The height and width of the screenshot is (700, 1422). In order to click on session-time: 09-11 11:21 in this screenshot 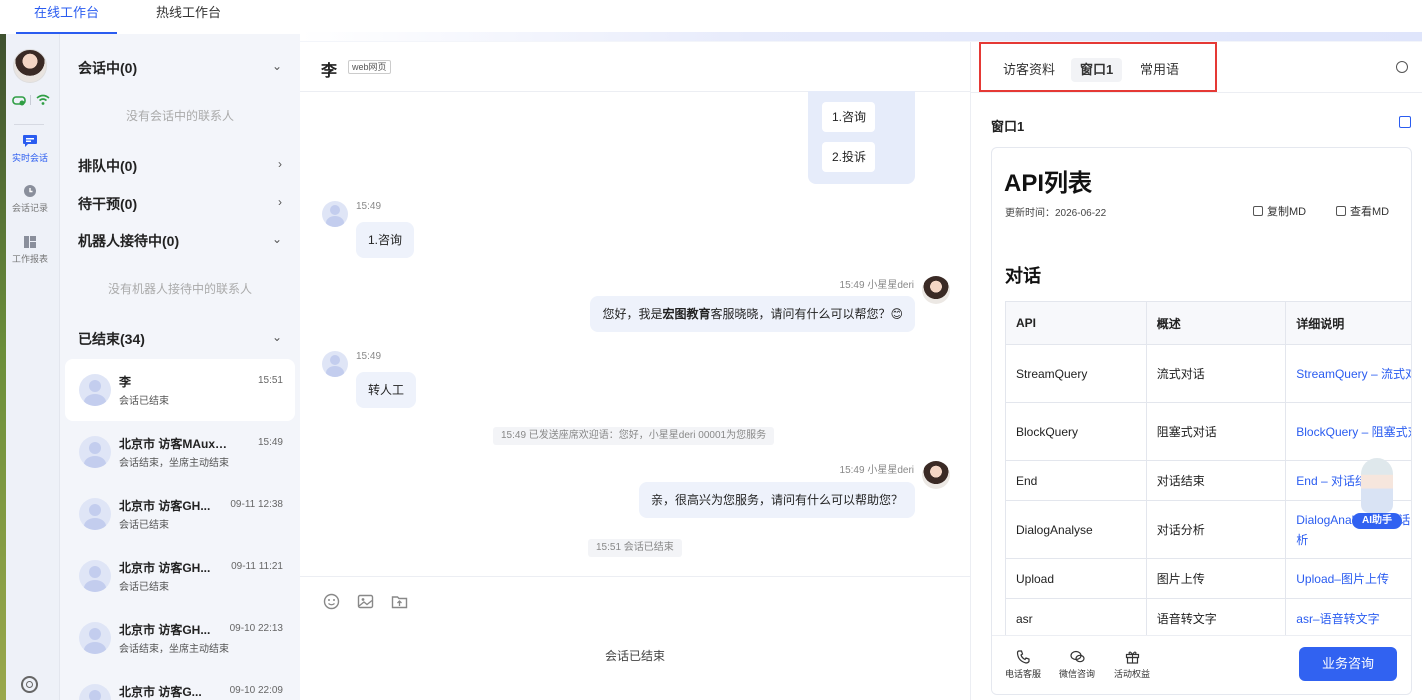, I will do `click(257, 566)`.